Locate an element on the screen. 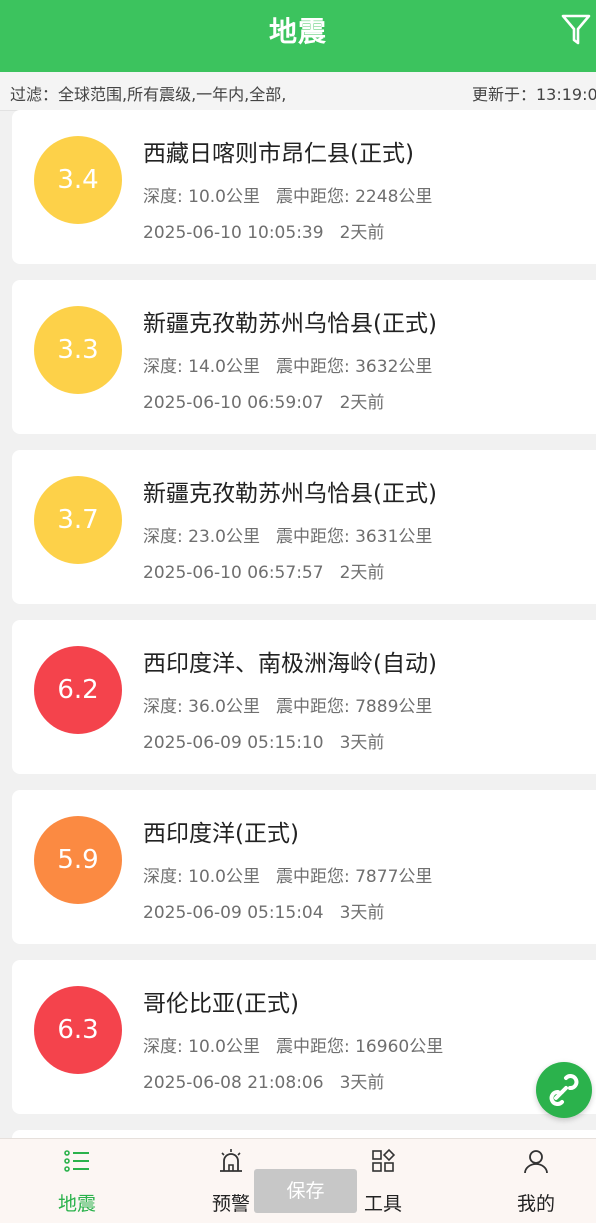  quake-distance: 震中距您: 16960公里 is located at coordinates (359, 1047).